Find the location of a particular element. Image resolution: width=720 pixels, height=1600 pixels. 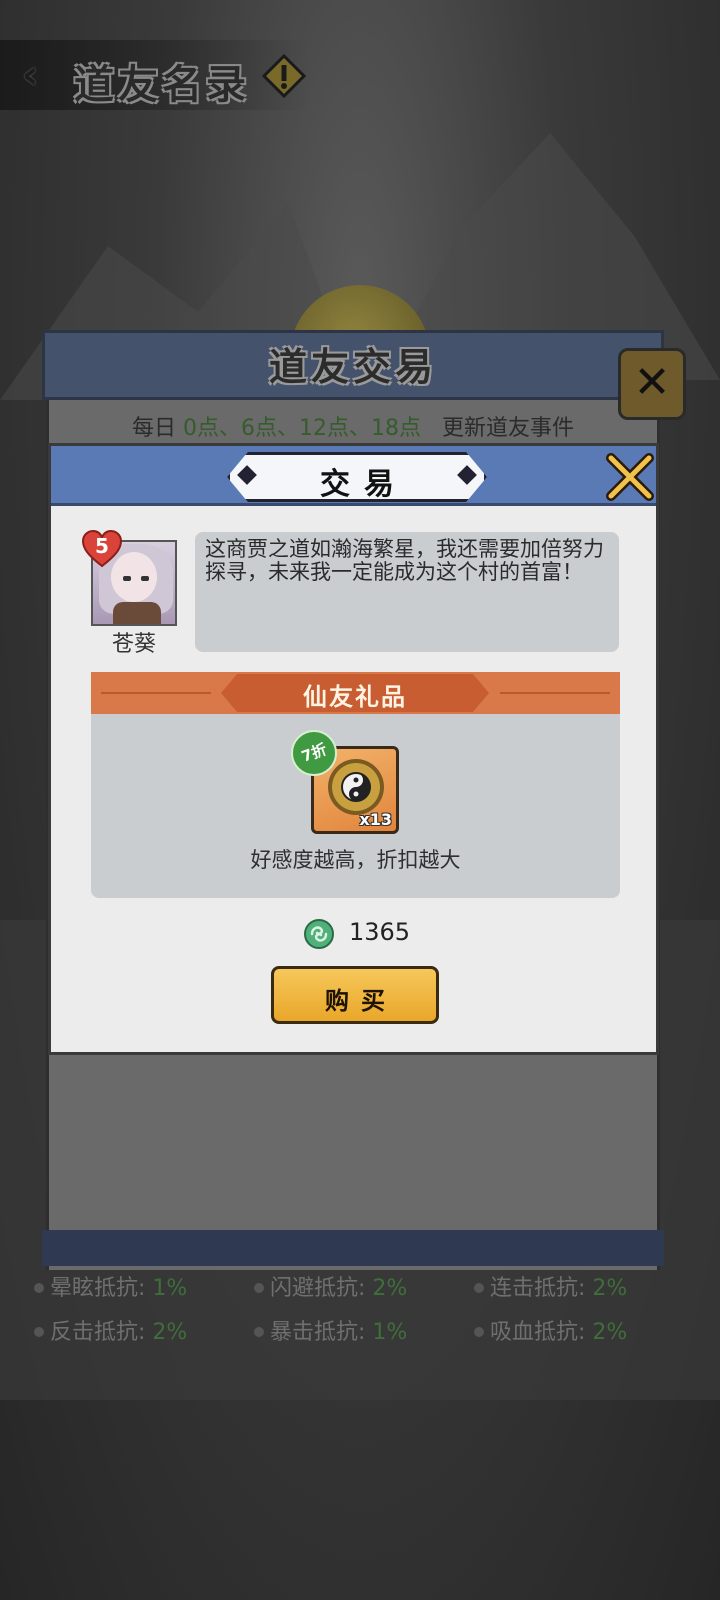

outer-dialog-footer is located at coordinates (353, 1248).